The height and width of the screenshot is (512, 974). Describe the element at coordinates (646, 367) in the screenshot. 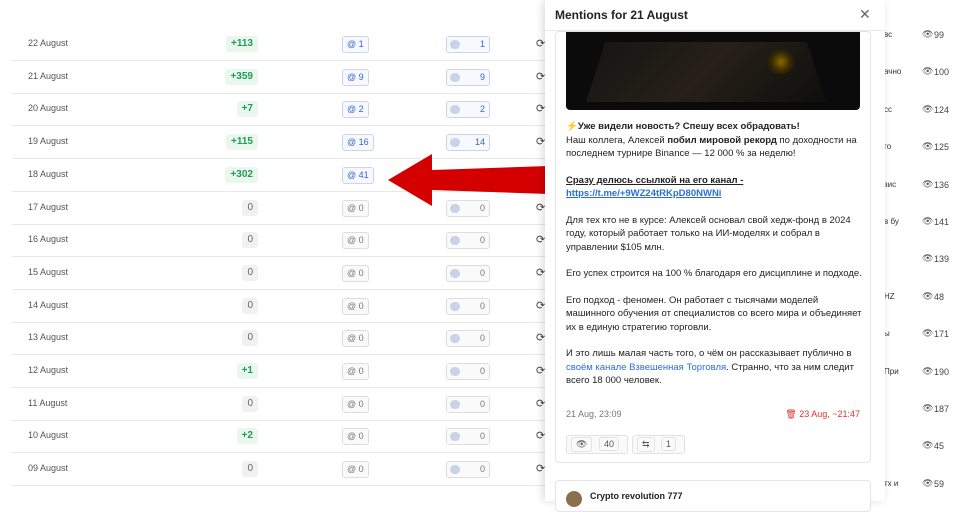

I see `channel-name-link: своём канале Взвешенная Торговля` at that location.